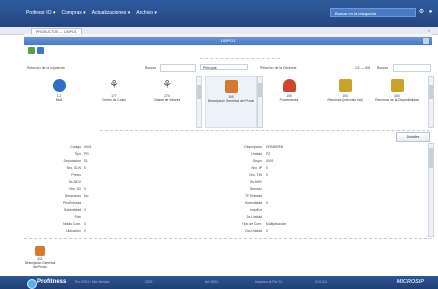 The image size is (438, 289). What do you see at coordinates (253, 196) in the screenshot?
I see `form-field-label: TF Entrada` at bounding box center [253, 196].